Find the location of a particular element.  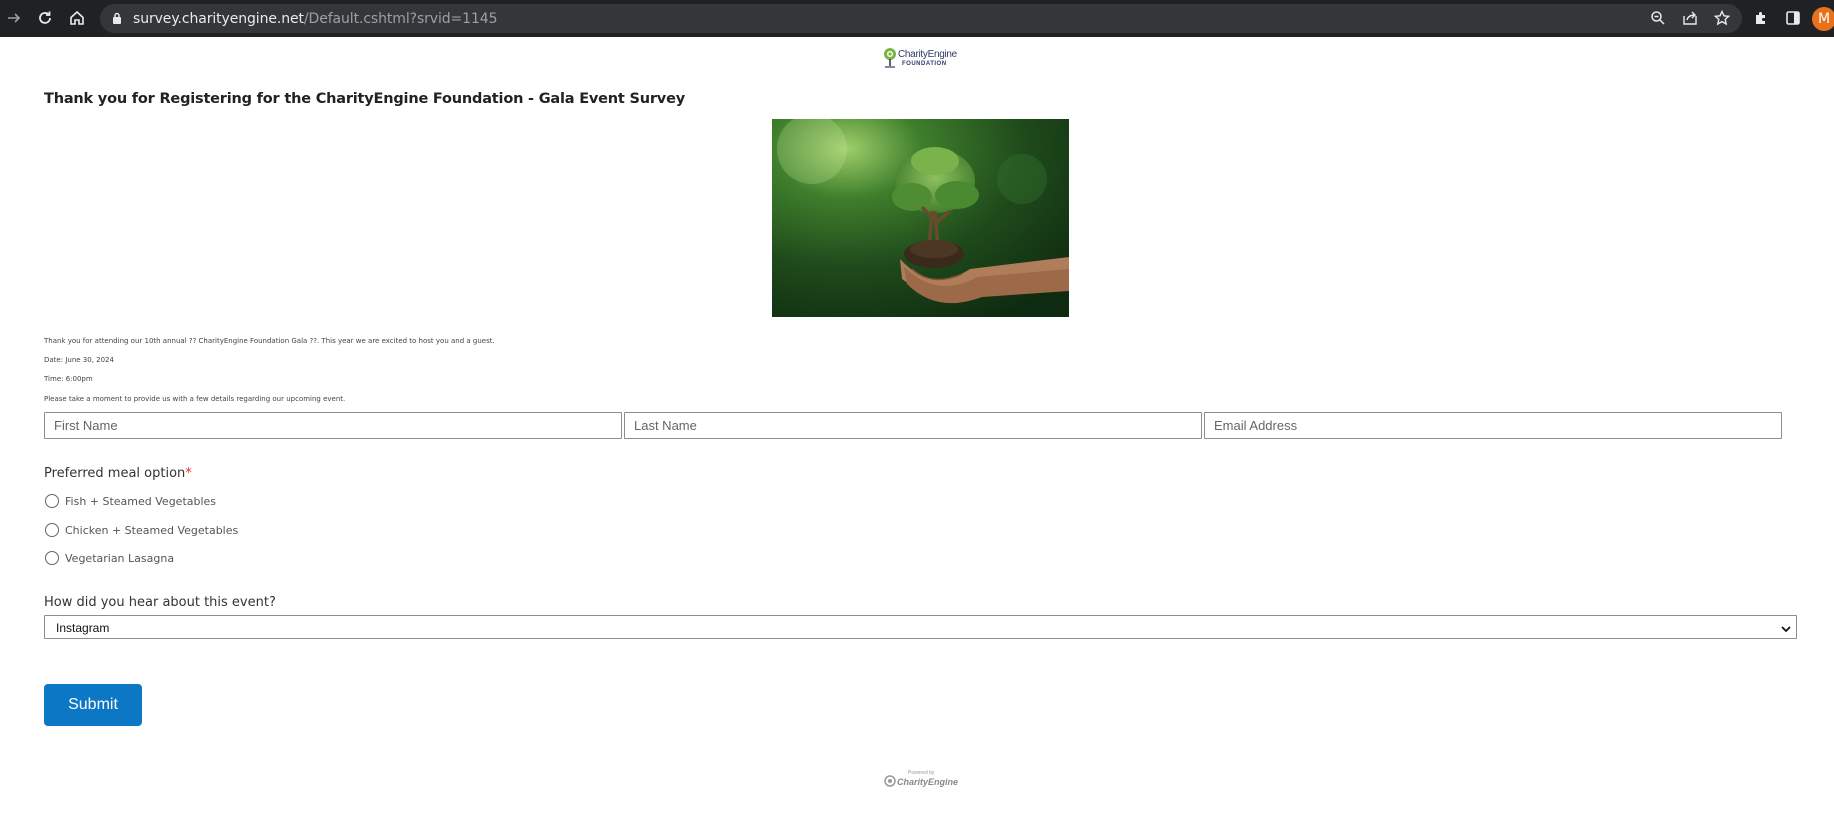

bookmark-star-icon is located at coordinates (1722, 18).